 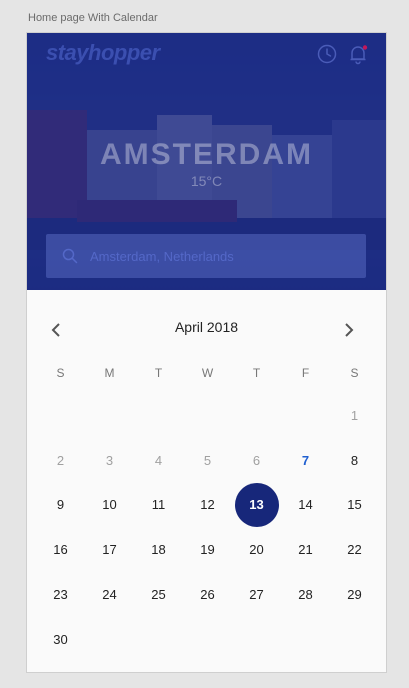 I want to click on day-number: 2, so click(x=60, y=460).